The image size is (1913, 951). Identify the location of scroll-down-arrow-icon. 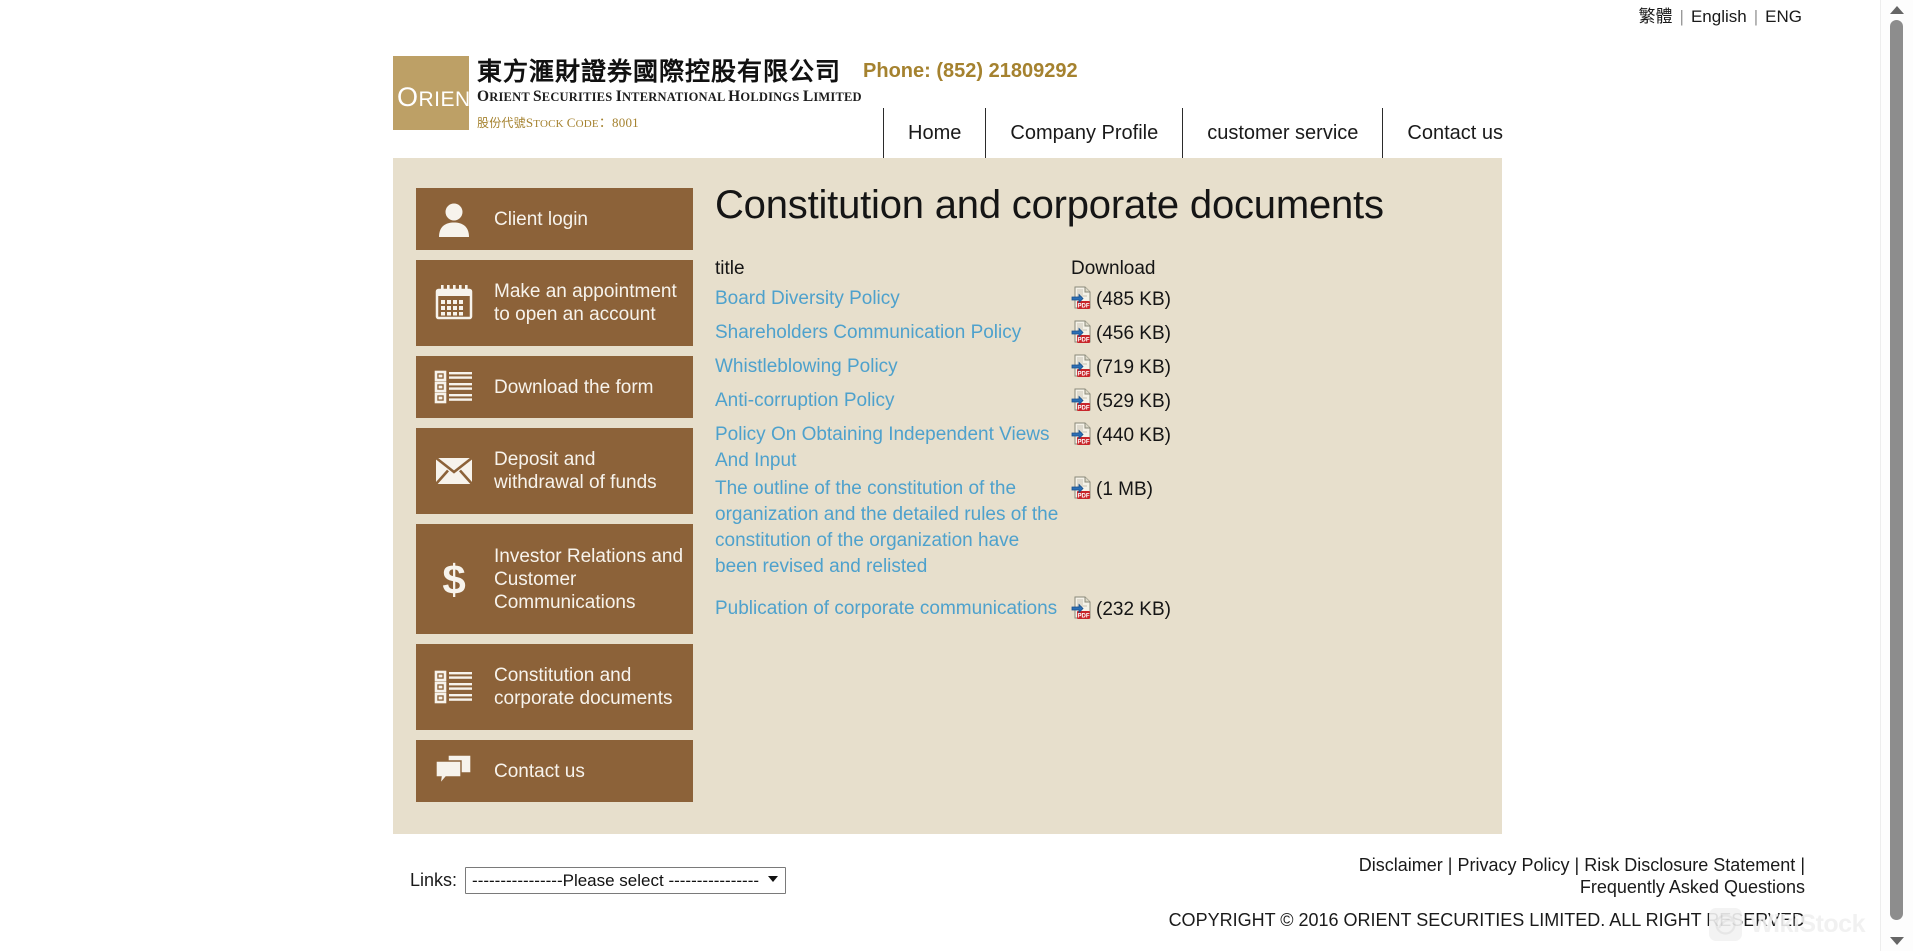
(1897, 941).